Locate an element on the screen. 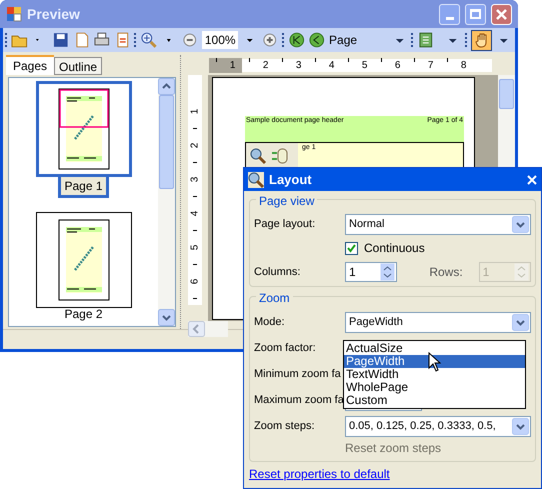 Image resolution: width=542 pixels, height=489 pixels. minimize-button is located at coordinates (449, 14).